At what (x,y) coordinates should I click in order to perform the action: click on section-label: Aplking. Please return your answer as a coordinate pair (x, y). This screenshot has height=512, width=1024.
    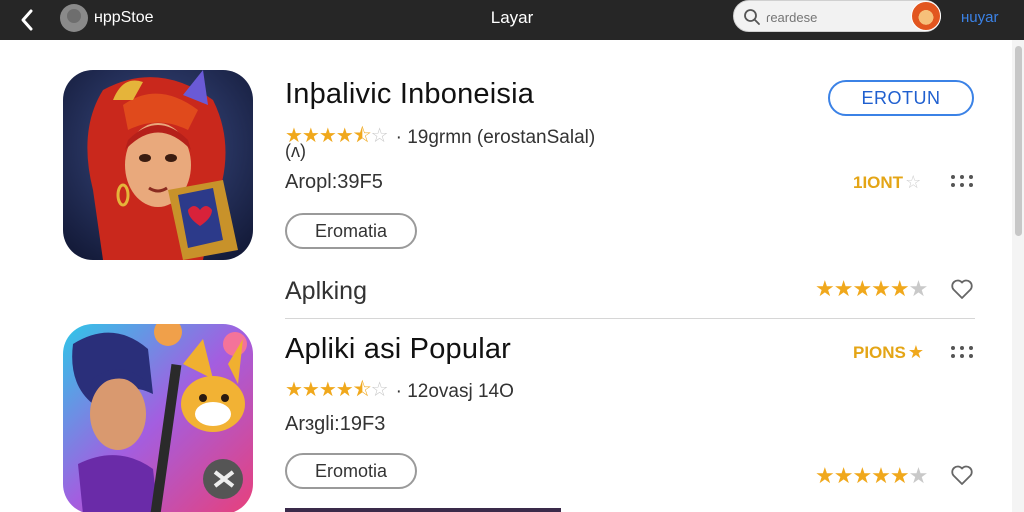
    Looking at the image, I should click on (326, 291).